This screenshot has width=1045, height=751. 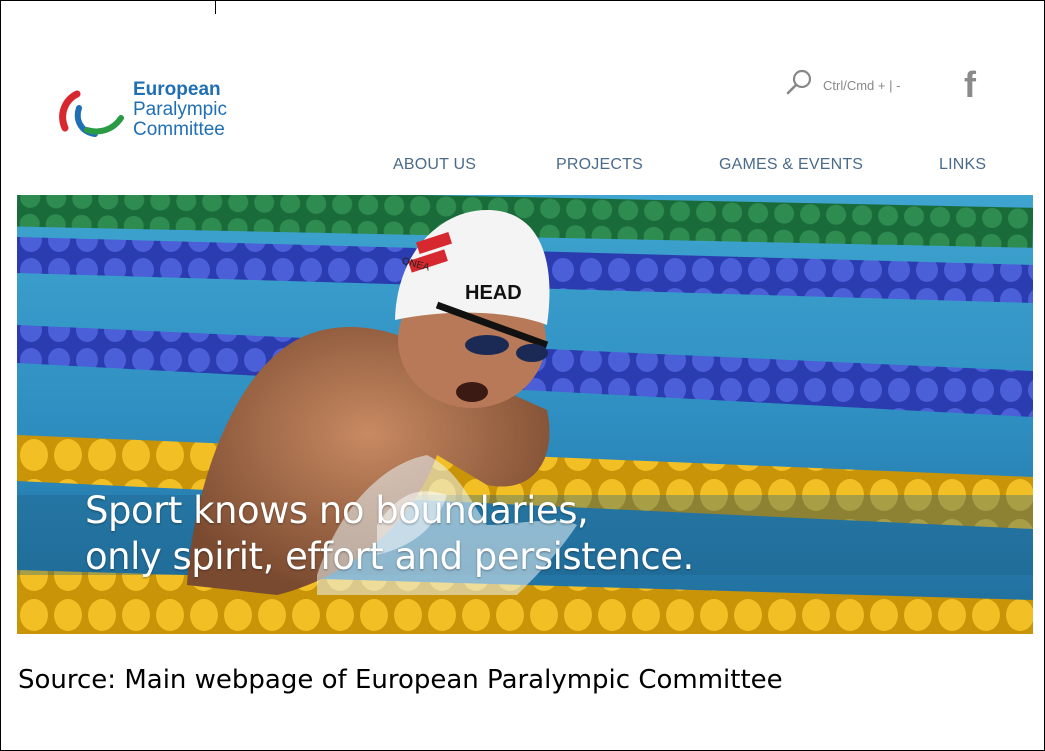 I want to click on logo-line-1: European, so click(x=177, y=89).